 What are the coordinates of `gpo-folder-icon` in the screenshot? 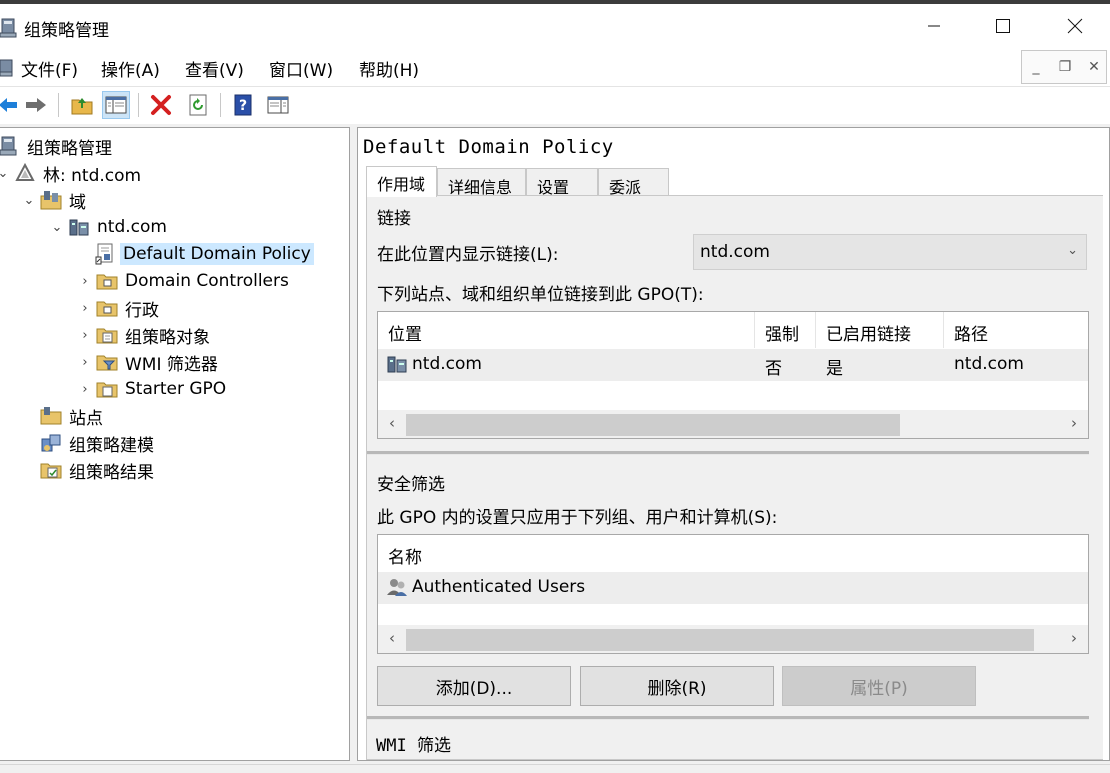 It's located at (107, 335).